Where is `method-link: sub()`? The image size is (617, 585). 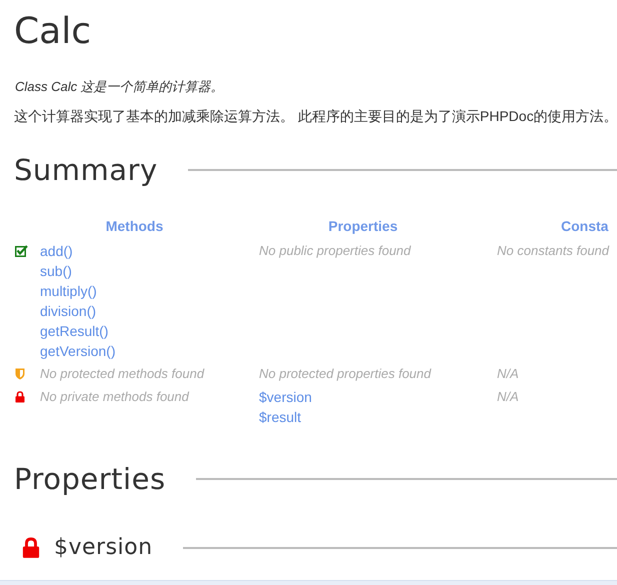
method-link: sub() is located at coordinates (56, 270).